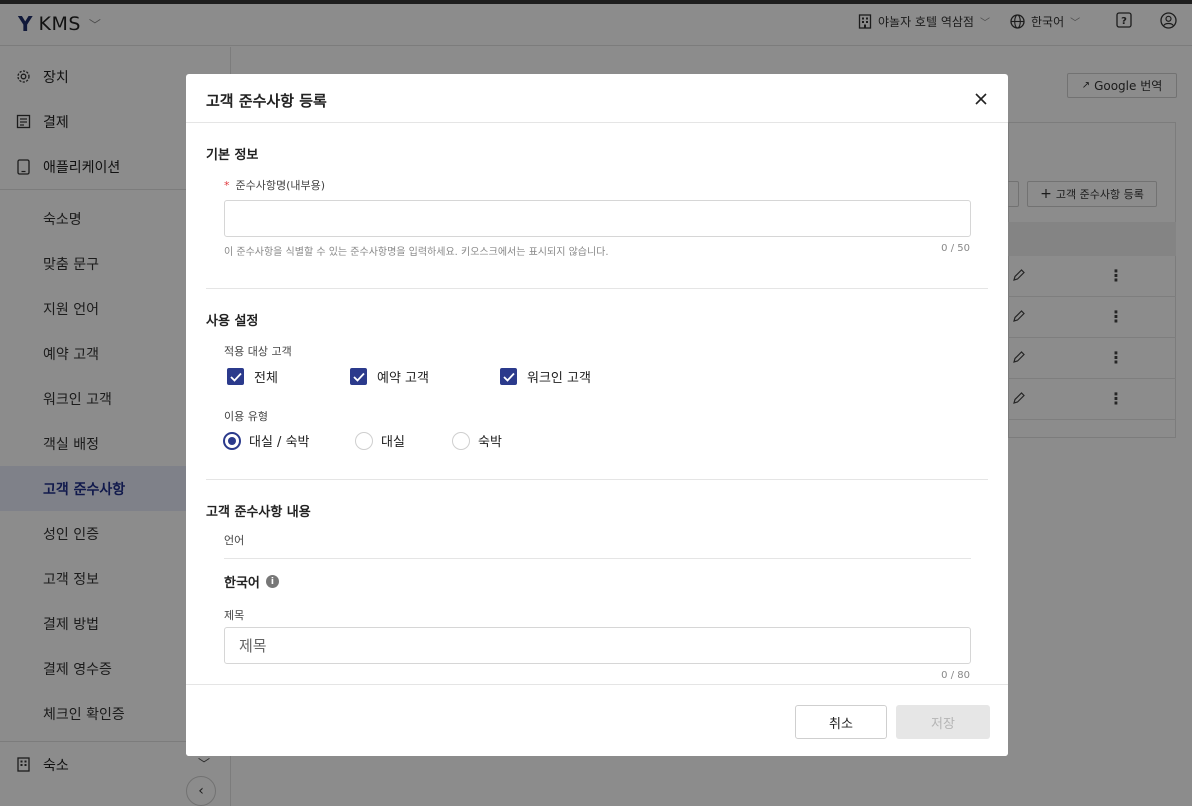  What do you see at coordinates (841, 722) in the screenshot?
I see `cancel-button: 취소` at bounding box center [841, 722].